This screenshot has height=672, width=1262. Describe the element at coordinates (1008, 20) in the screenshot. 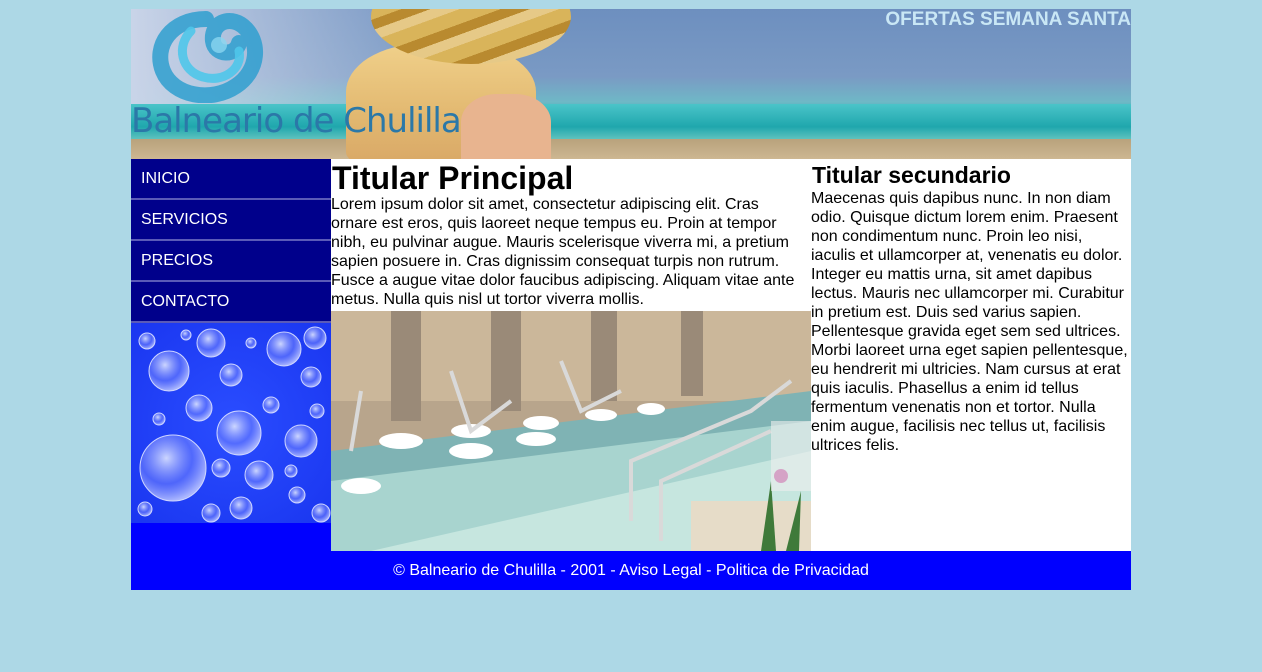

I see `promo-link: OFERTAS SEMANA SANTA` at that location.